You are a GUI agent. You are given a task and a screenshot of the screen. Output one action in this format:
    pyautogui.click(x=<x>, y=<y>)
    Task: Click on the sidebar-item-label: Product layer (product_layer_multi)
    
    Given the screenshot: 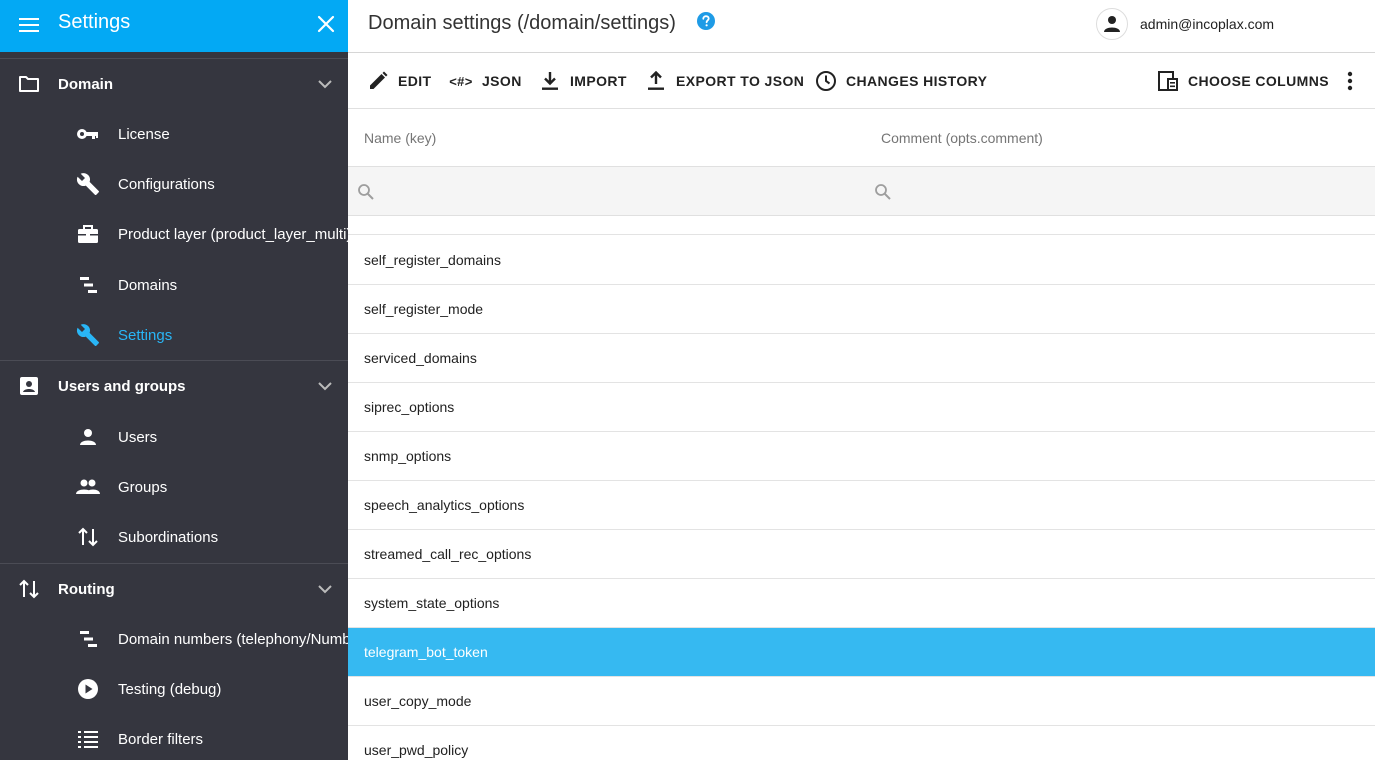 What is the action you would take?
    pyautogui.click(x=233, y=234)
    